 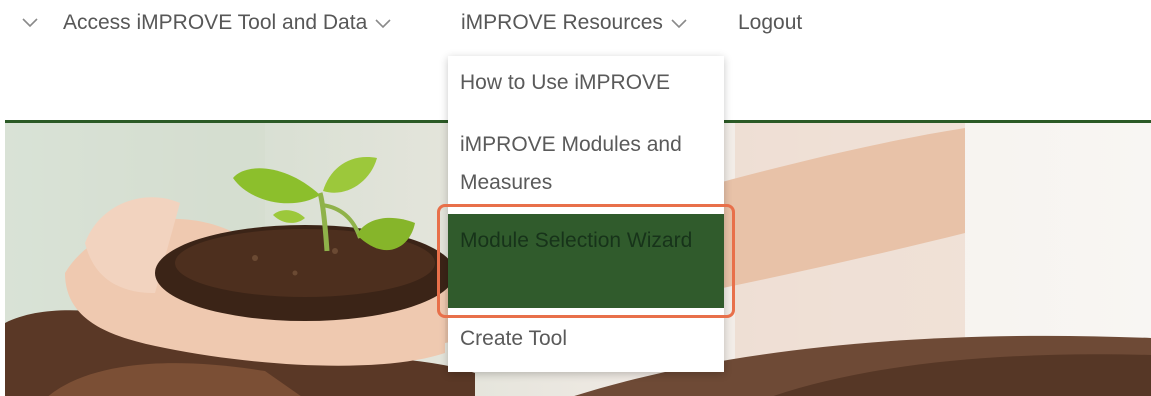 What do you see at coordinates (571, 163) in the screenshot?
I see `menu-item-label: iMPROVE Modules and Measures` at bounding box center [571, 163].